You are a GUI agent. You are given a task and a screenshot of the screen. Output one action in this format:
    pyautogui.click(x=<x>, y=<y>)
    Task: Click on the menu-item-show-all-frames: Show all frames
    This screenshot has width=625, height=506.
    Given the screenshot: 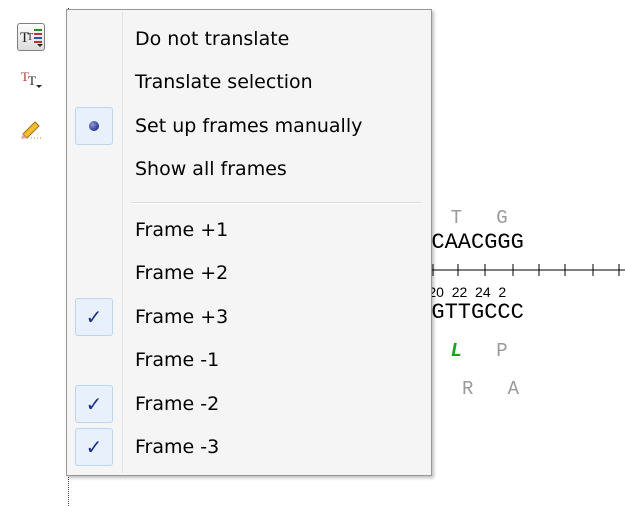 What is the action you would take?
    pyautogui.click(x=249, y=169)
    